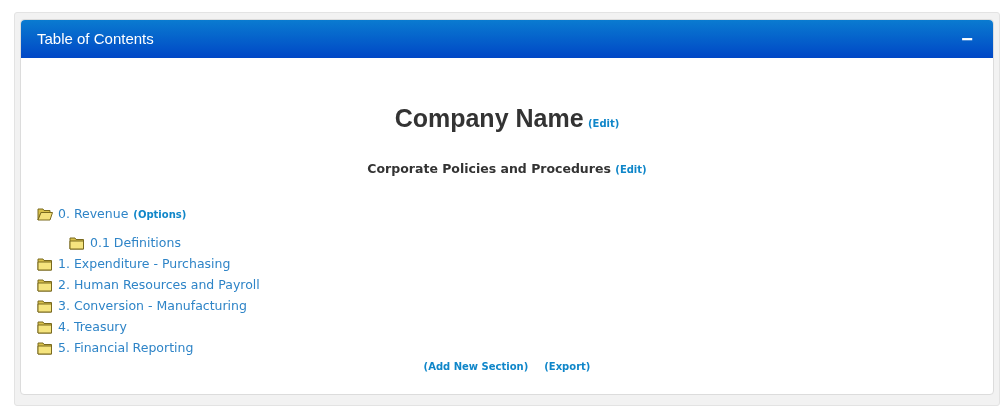 Image resolution: width=1007 pixels, height=419 pixels. Describe the element at coordinates (476, 366) in the screenshot. I see `footer-link: (Add New Section)` at that location.